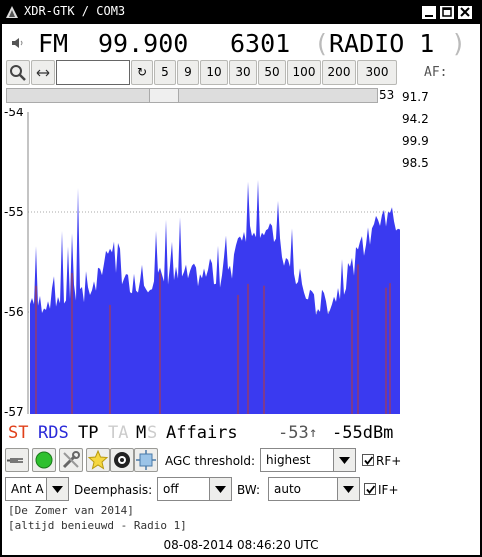 The height and width of the screenshot is (557, 482). I want to click on deemphasis-select: off, so click(194, 489).